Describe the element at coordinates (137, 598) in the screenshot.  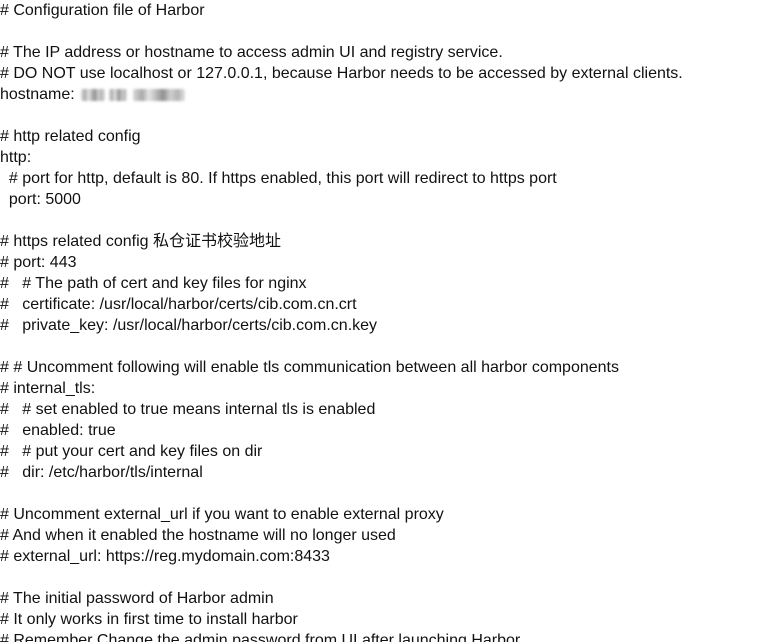
I see `config-line: # The initial password of Harbor admin` at that location.